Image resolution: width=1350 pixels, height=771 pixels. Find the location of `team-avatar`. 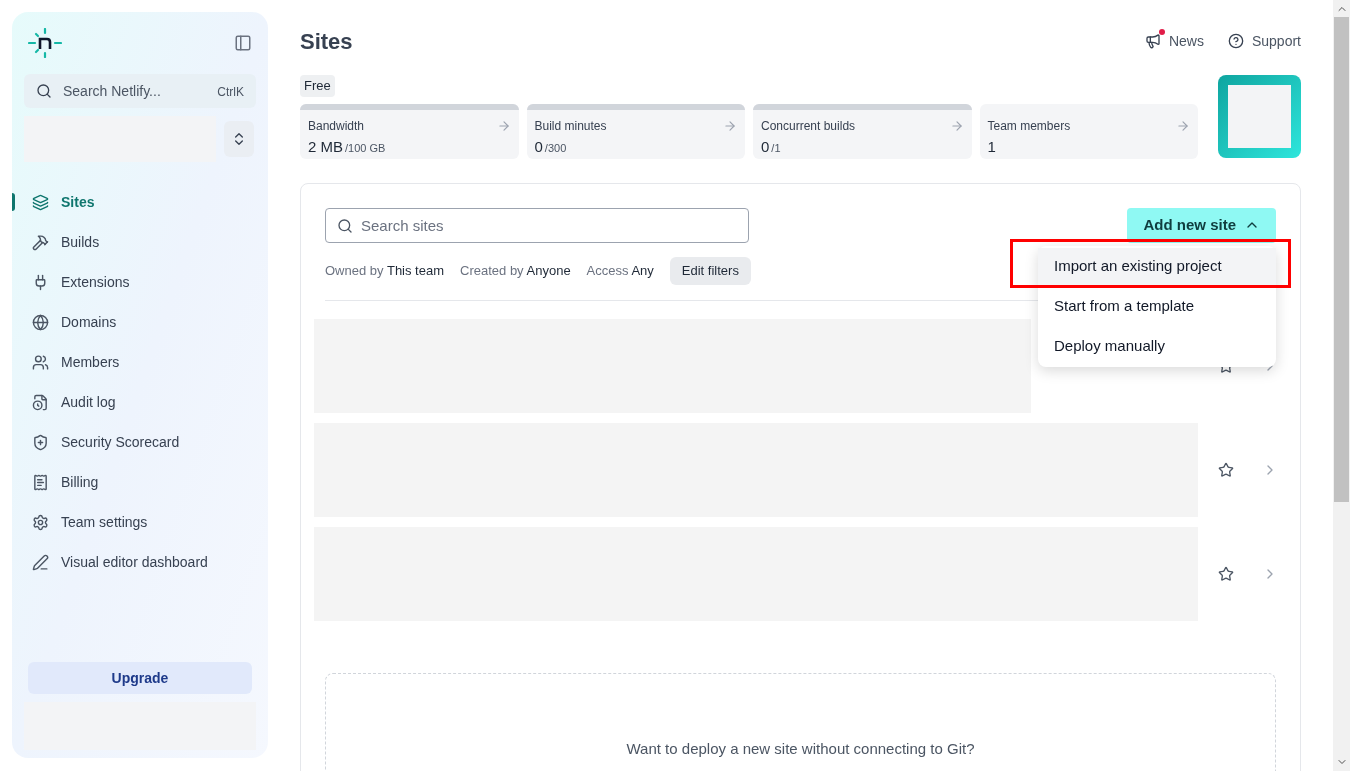

team-avatar is located at coordinates (1259, 116).